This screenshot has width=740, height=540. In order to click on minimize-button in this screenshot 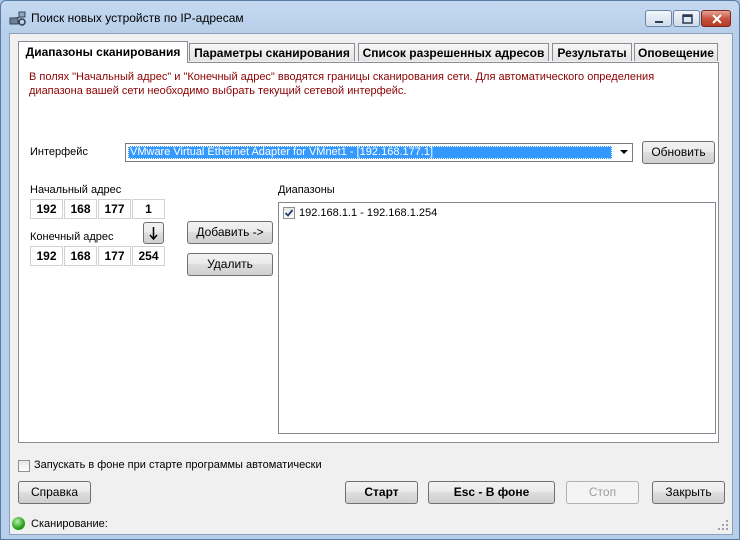, I will do `click(658, 18)`.